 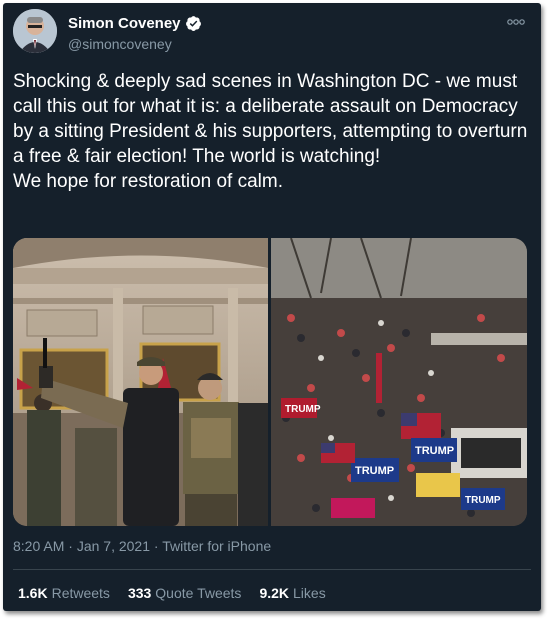 I want to click on likes-label: Likes, so click(x=309, y=593).